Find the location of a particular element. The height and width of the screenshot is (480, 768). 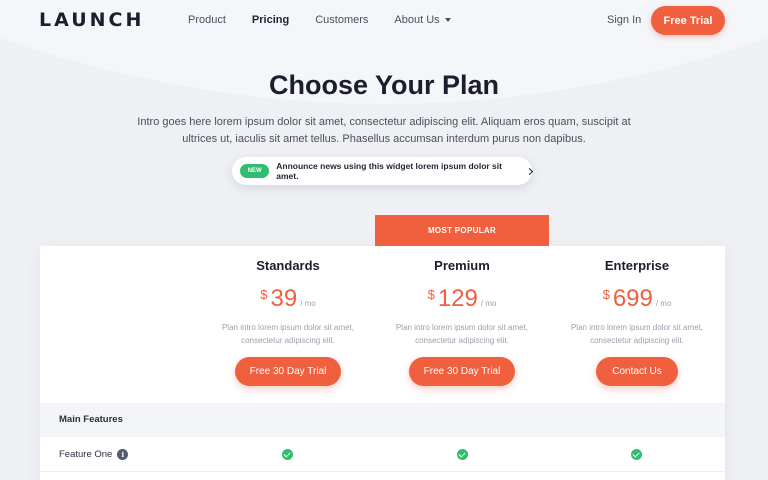

nav-item-about-us: About Us is located at coordinates (422, 20).